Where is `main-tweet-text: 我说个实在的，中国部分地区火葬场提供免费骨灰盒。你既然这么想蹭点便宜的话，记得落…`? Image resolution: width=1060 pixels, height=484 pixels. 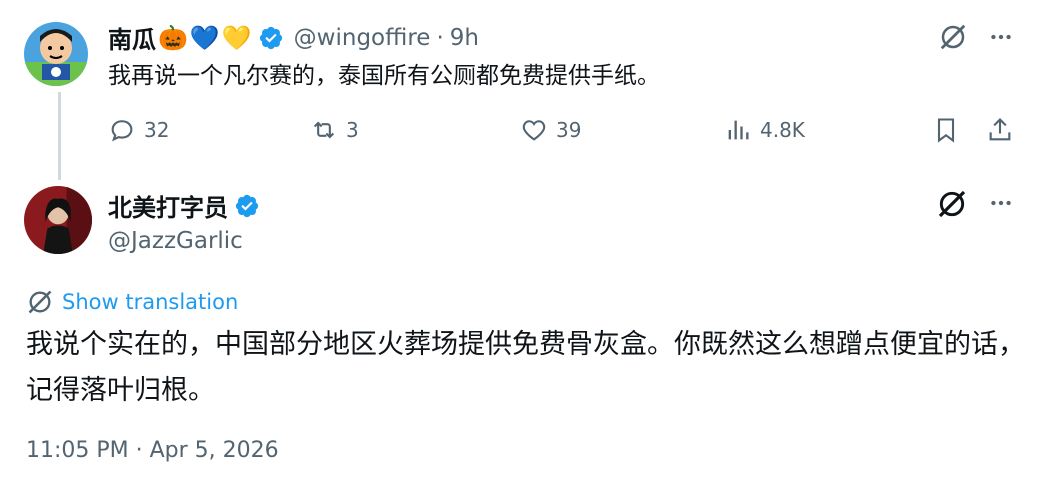 main-tweet-text: 我说个实在的，中国部分地区火葬场提供免费骨灰盒。你既然这么想蹭点便宜的话，记得落… is located at coordinates (525, 367).